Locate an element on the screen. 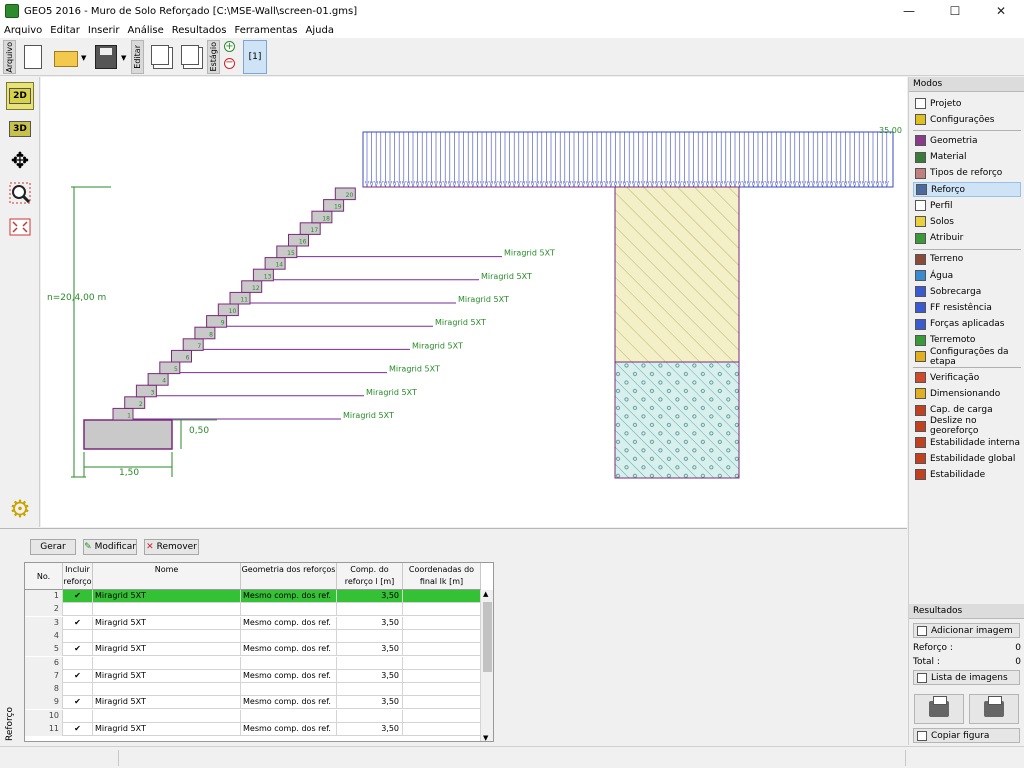 This screenshot has height=768, width=1024. table-row: 4 is located at coordinates (253, 636).